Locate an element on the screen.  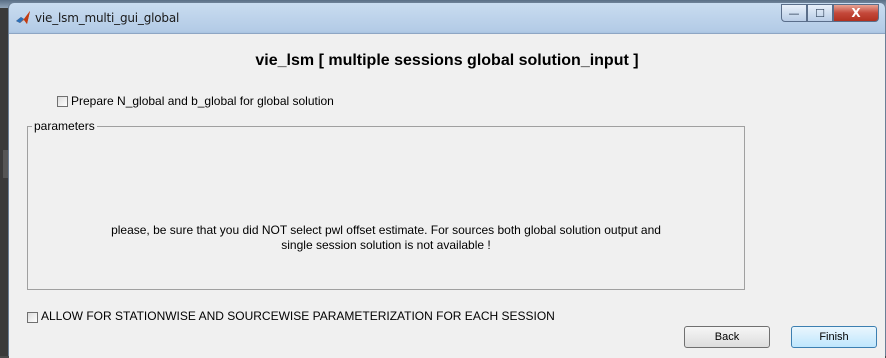
maximize-button: ☐ is located at coordinates (820, 13).